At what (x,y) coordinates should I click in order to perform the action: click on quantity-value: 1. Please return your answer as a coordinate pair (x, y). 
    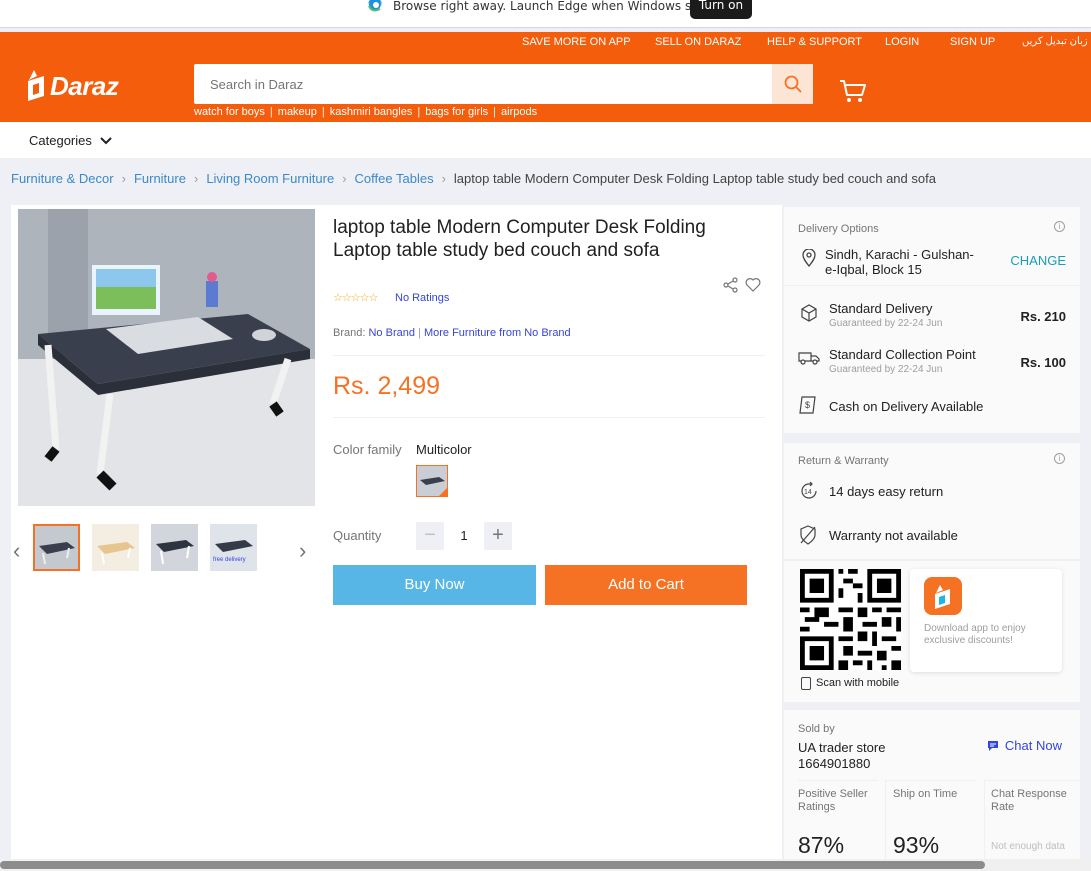
    Looking at the image, I should click on (464, 535).